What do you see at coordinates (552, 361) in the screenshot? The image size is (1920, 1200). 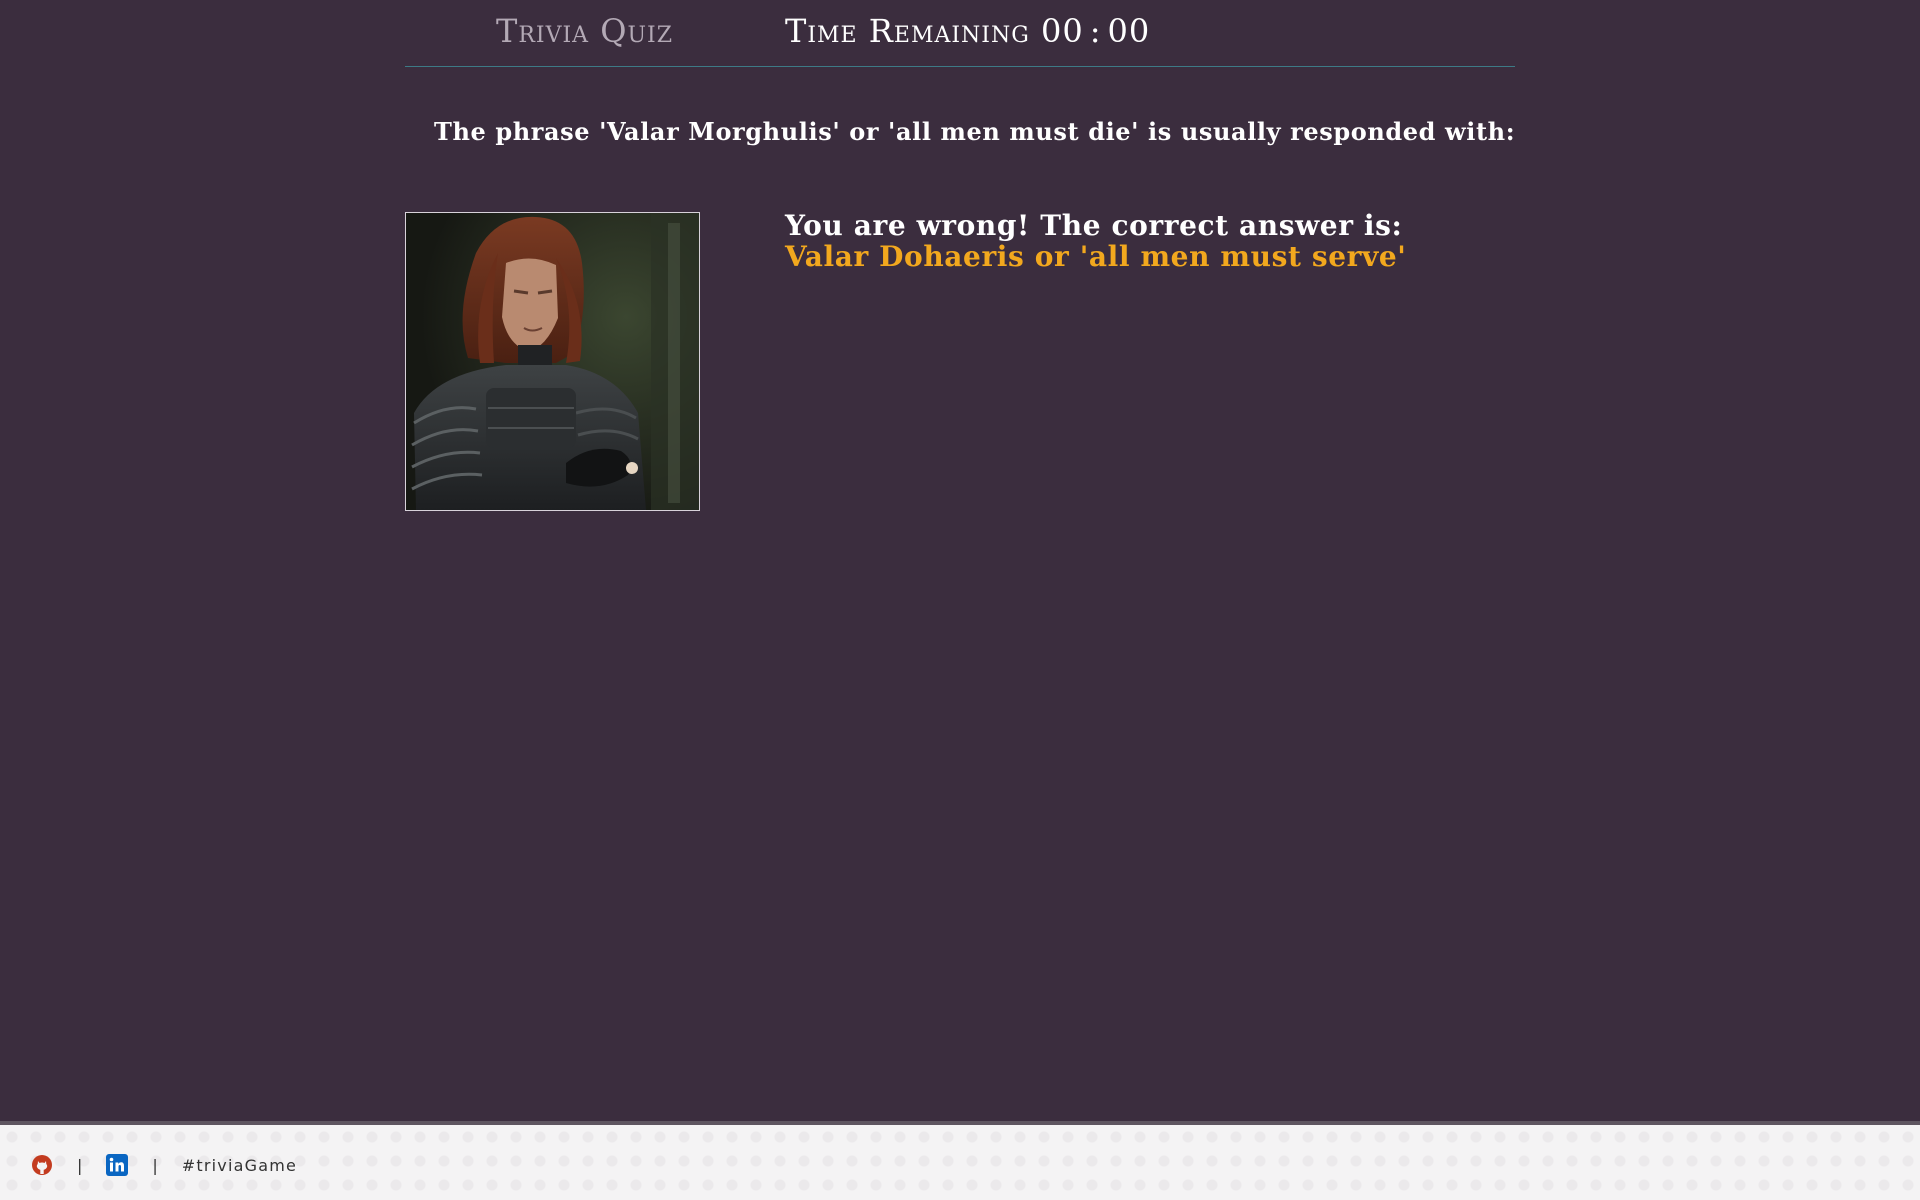 I see `answer-image` at bounding box center [552, 361].